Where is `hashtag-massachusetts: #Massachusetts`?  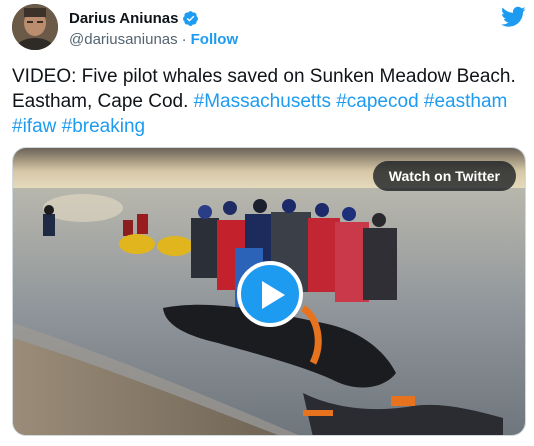 hashtag-massachusetts: #Massachusetts is located at coordinates (262, 101).